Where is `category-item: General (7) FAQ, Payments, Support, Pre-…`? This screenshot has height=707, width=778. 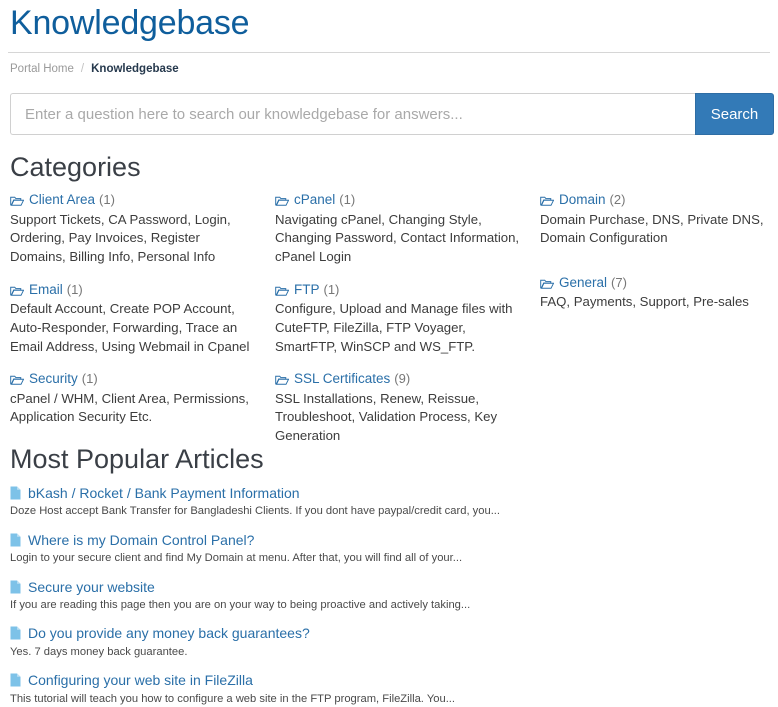 category-item: General (7) FAQ, Payments, Support, Pre-… is located at coordinates (659, 293).